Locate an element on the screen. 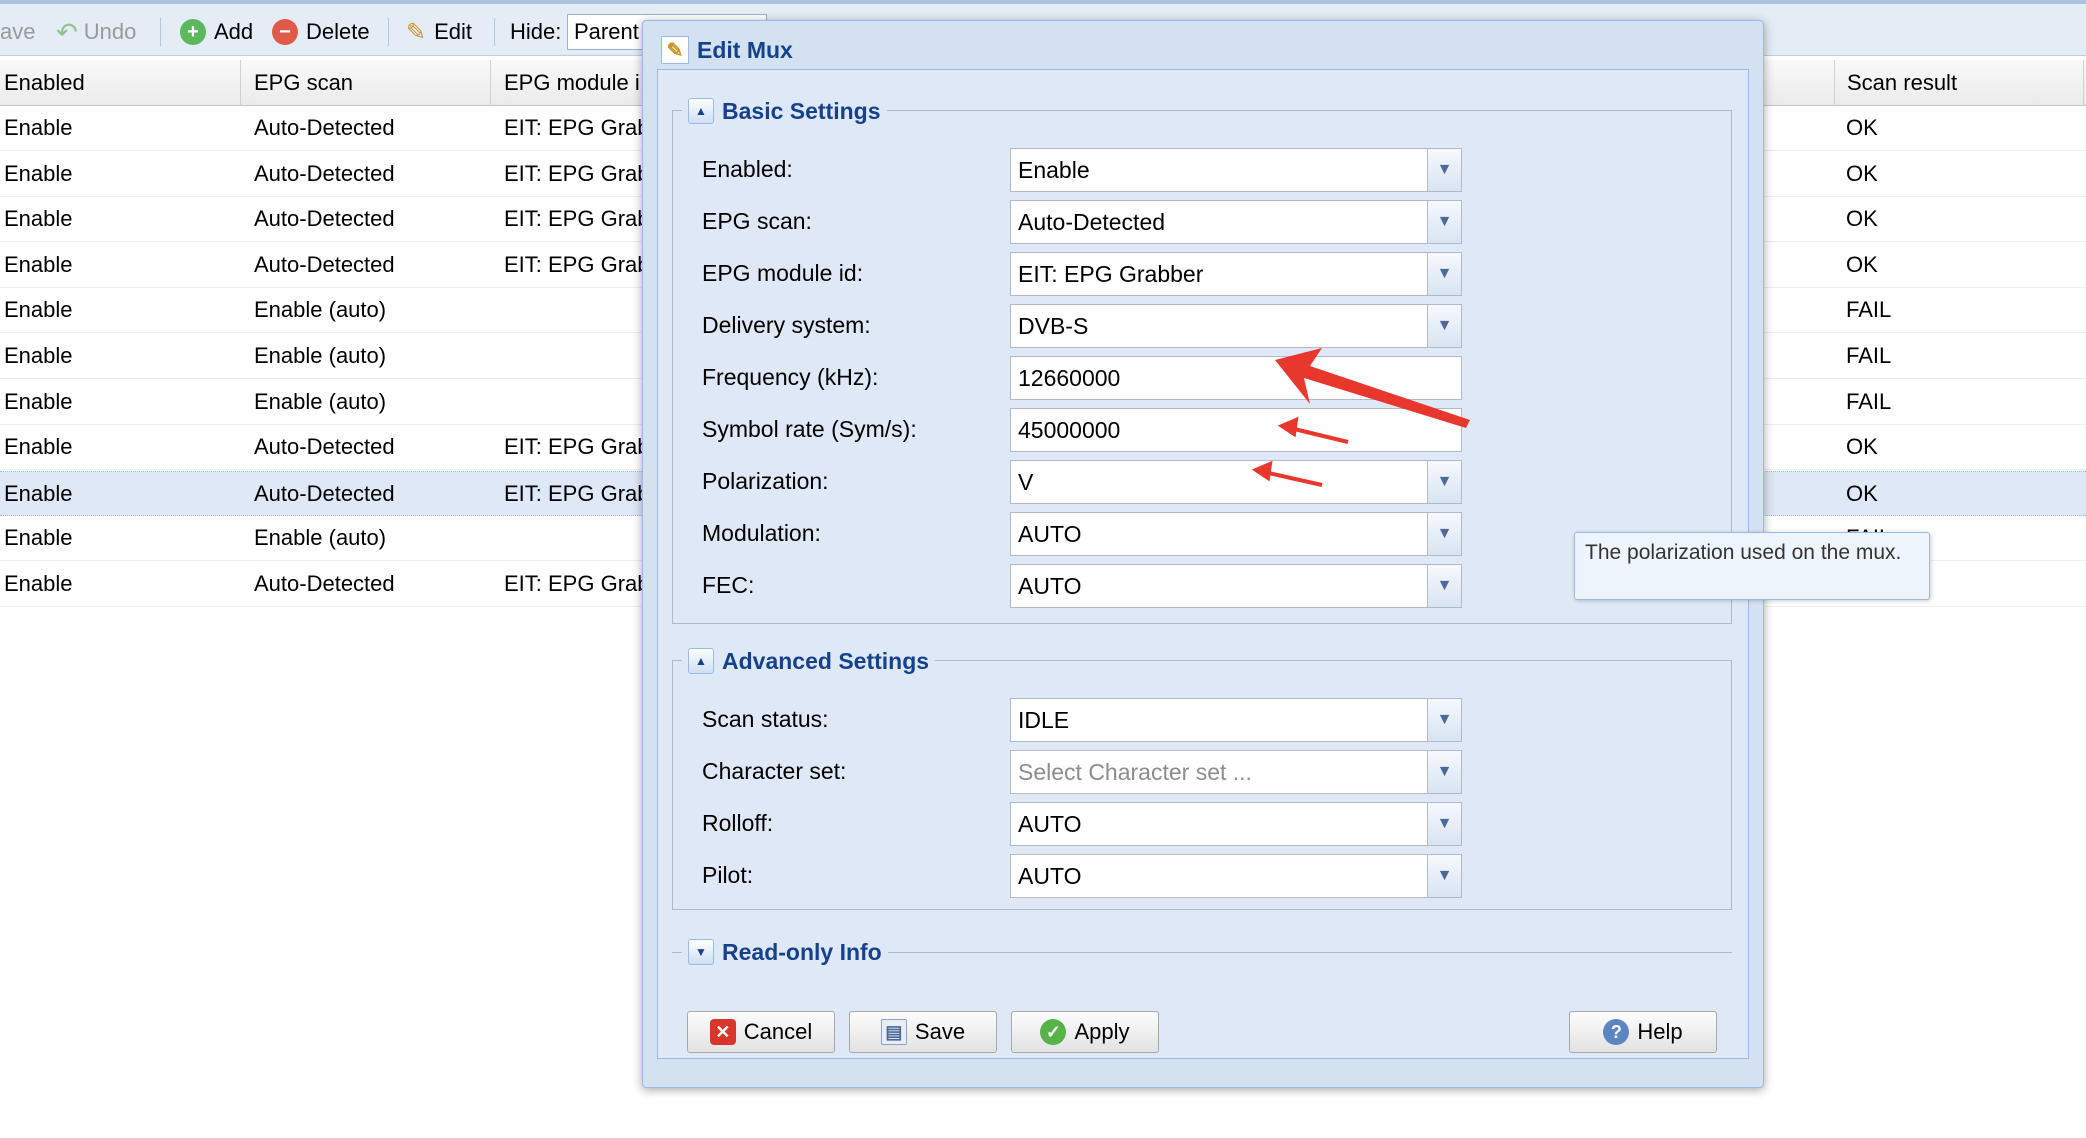  annotation-overlay is located at coordinates (1360, 417).